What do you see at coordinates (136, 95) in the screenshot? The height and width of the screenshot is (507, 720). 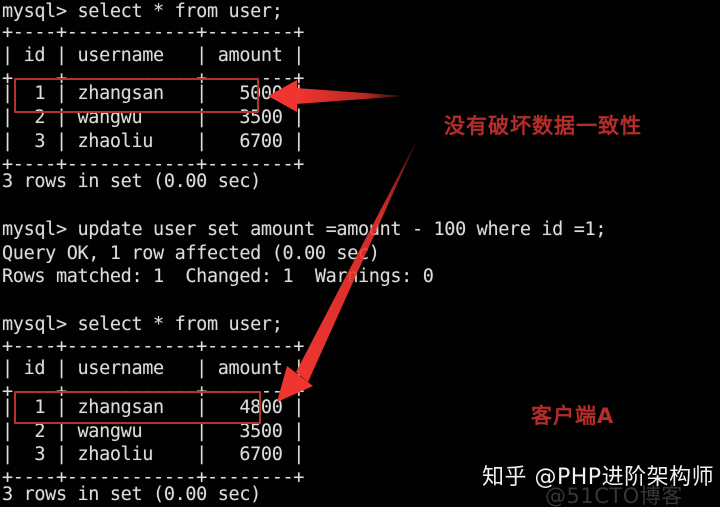 I see `highlight-box-zhangsan-before` at bounding box center [136, 95].